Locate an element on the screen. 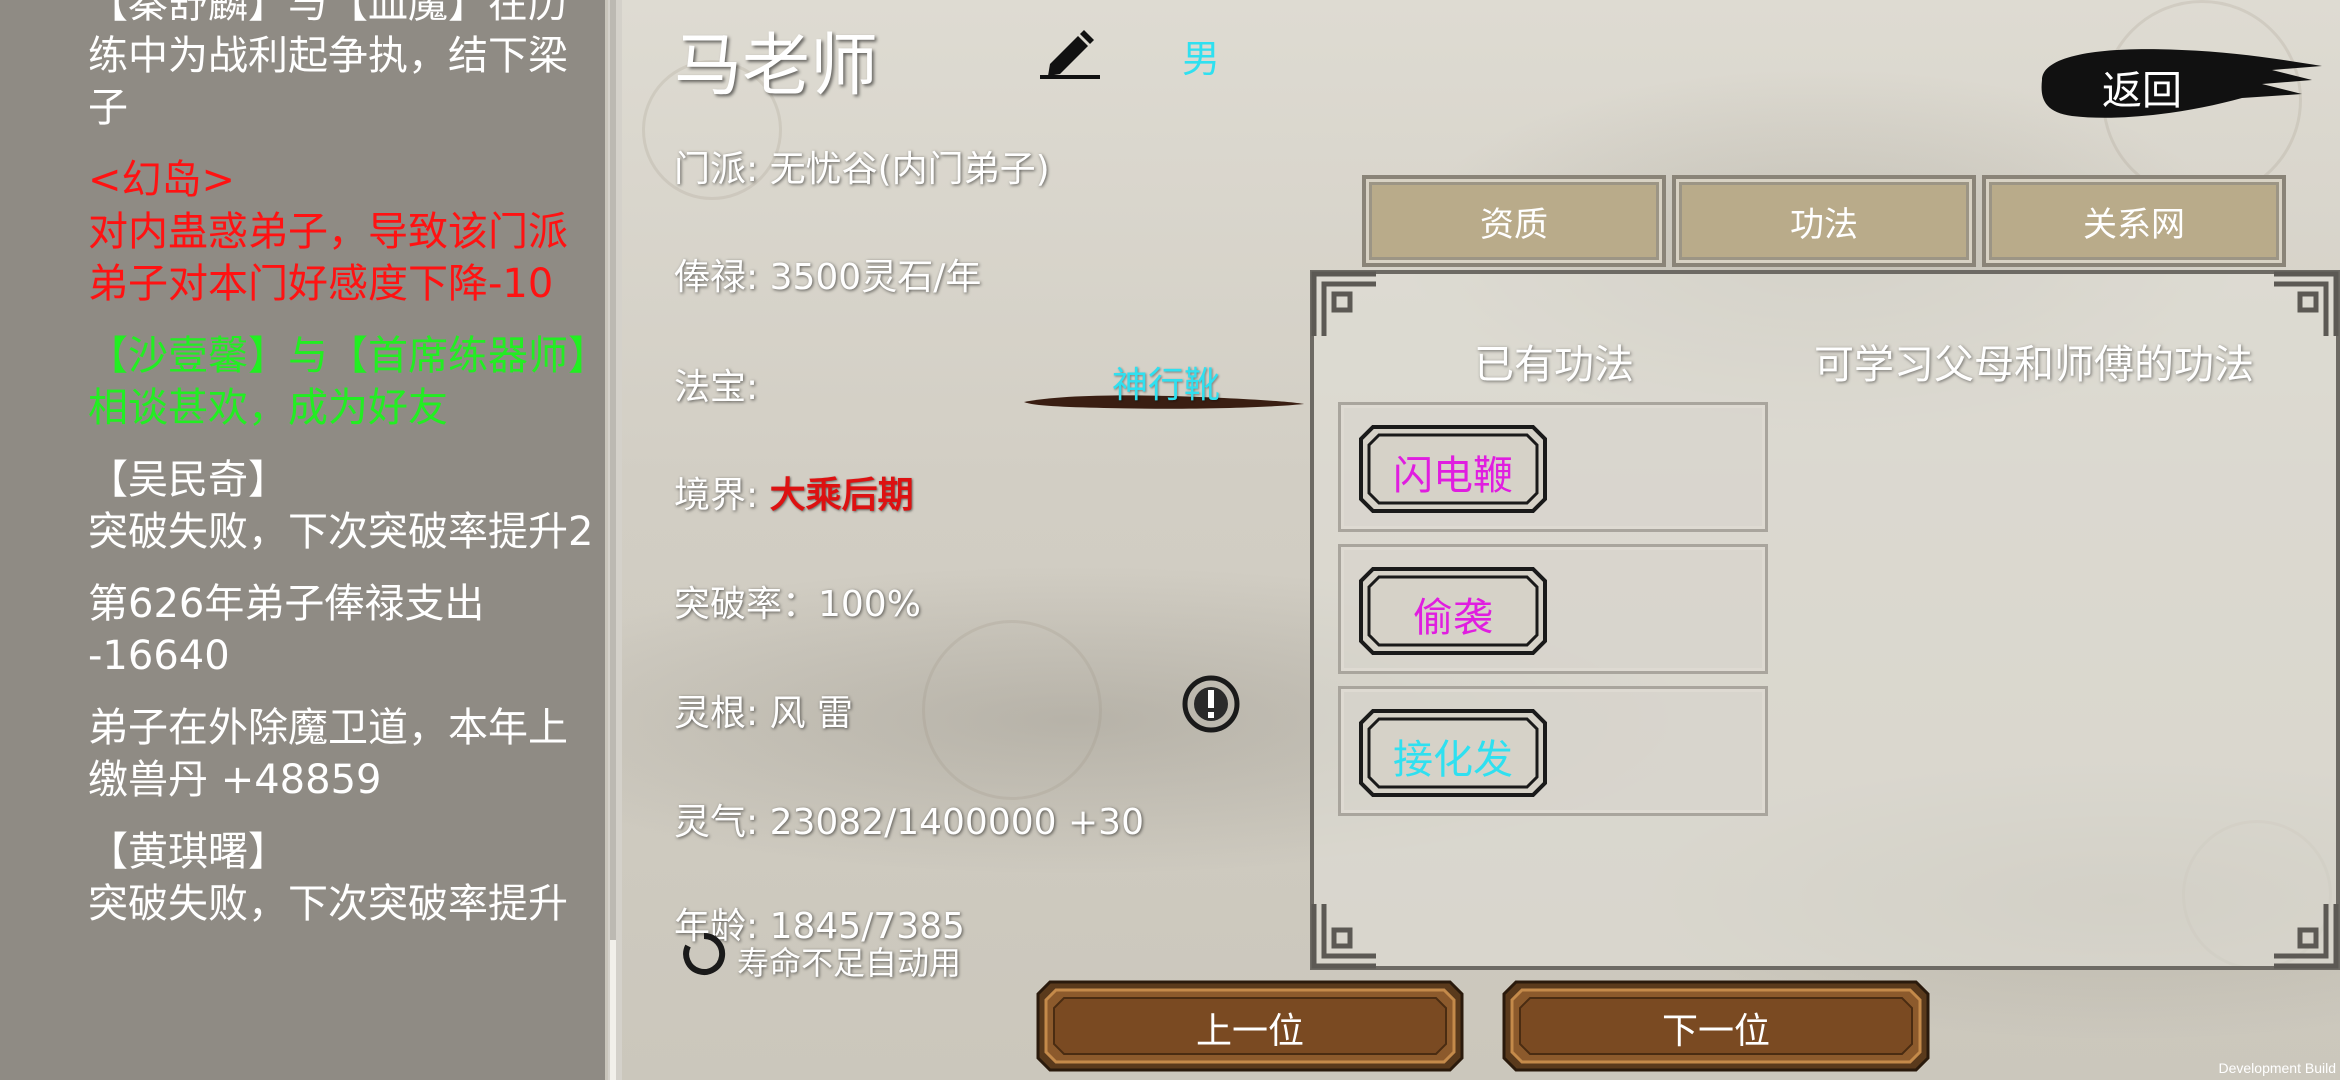 Image resolution: width=2340 pixels, height=1080 pixels. auto-use-toggle is located at coordinates (704, 954).